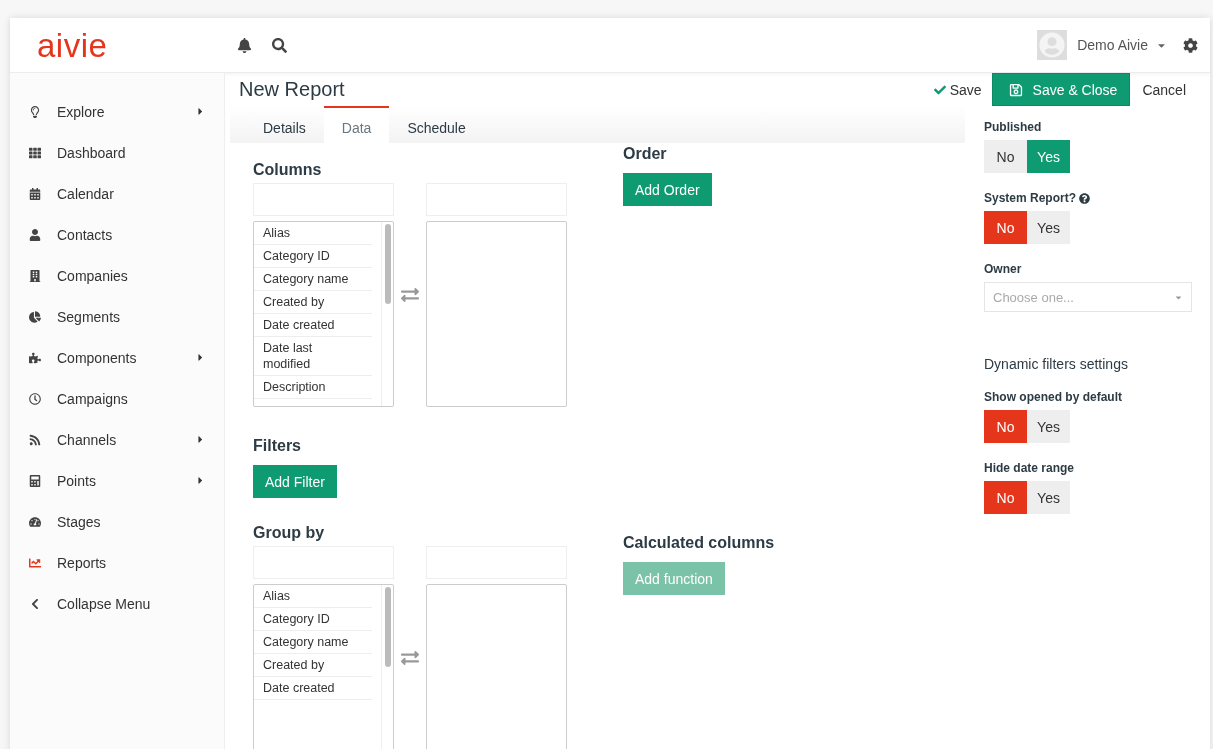 This screenshot has width=1213, height=749. I want to click on sidebar-item: Campaigns, so click(117, 398).